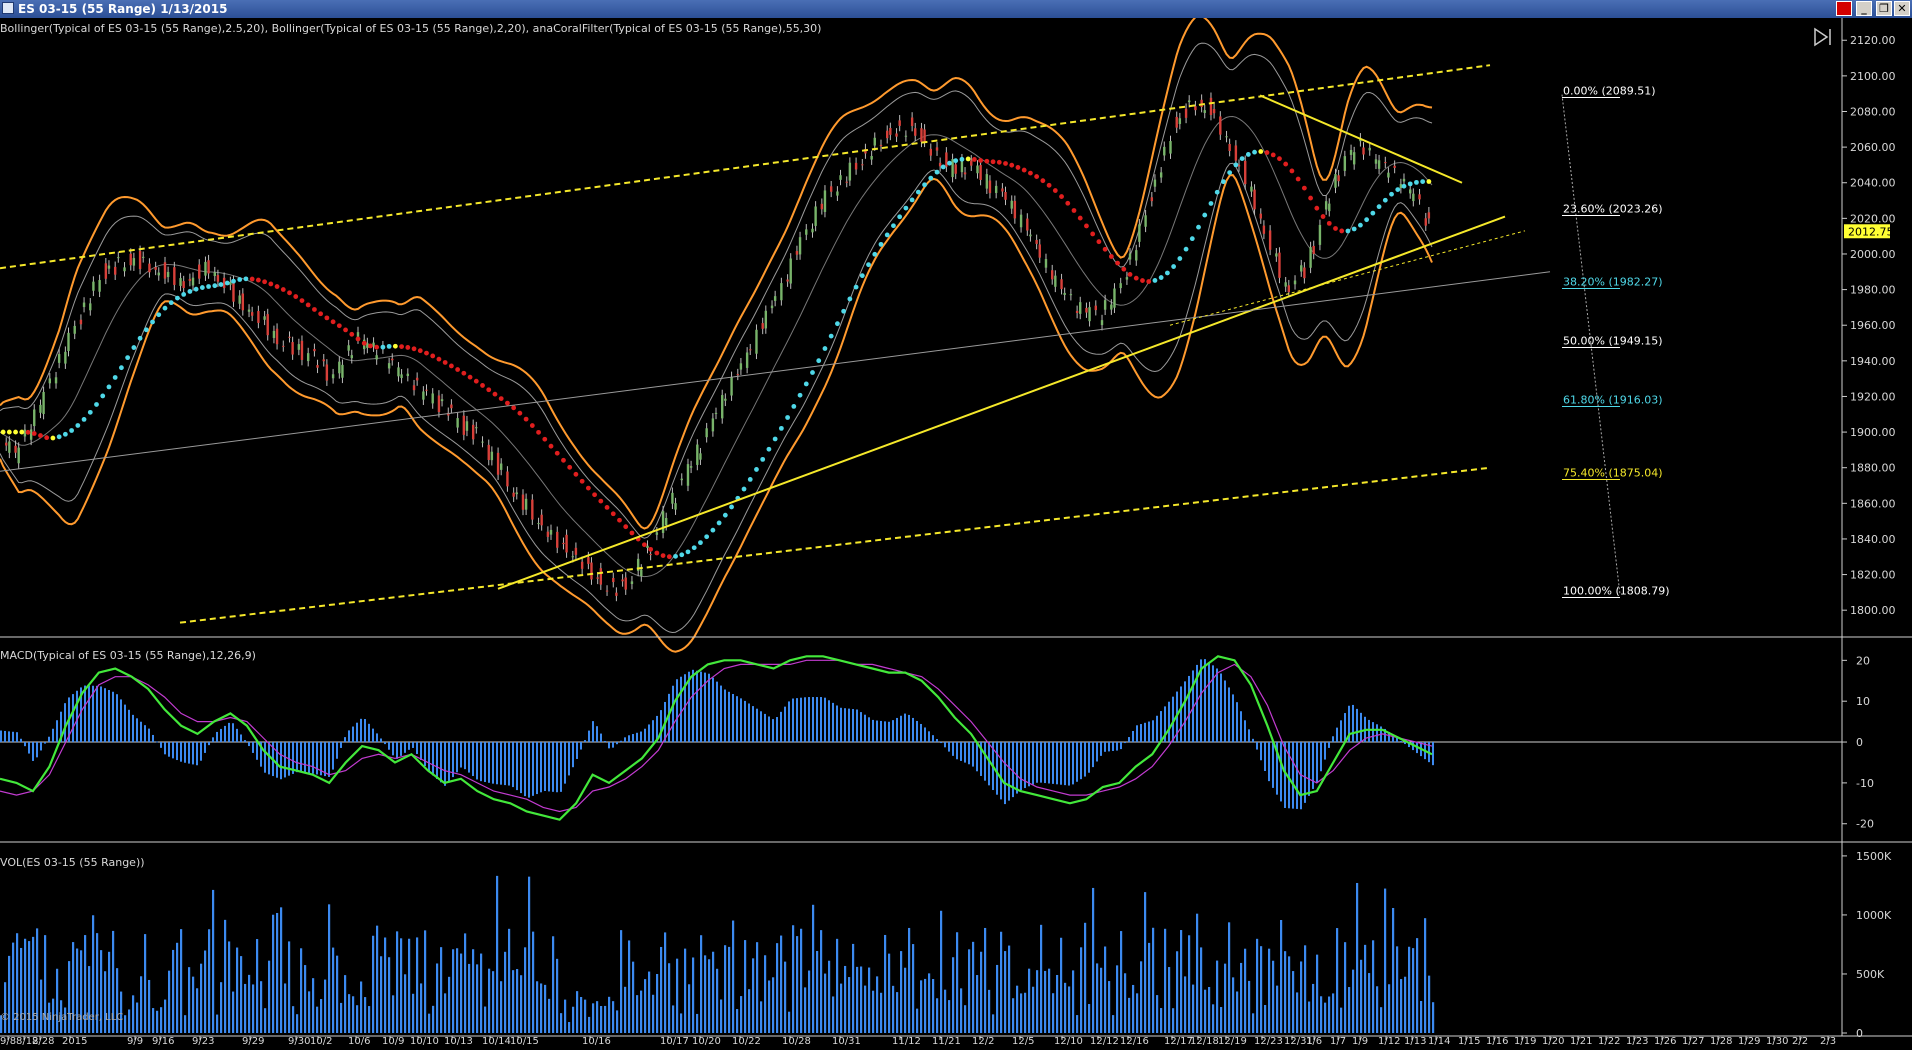 This screenshot has height=1050, width=1912. Describe the element at coordinates (1844, 8) in the screenshot. I see `link-color-icon` at that location.